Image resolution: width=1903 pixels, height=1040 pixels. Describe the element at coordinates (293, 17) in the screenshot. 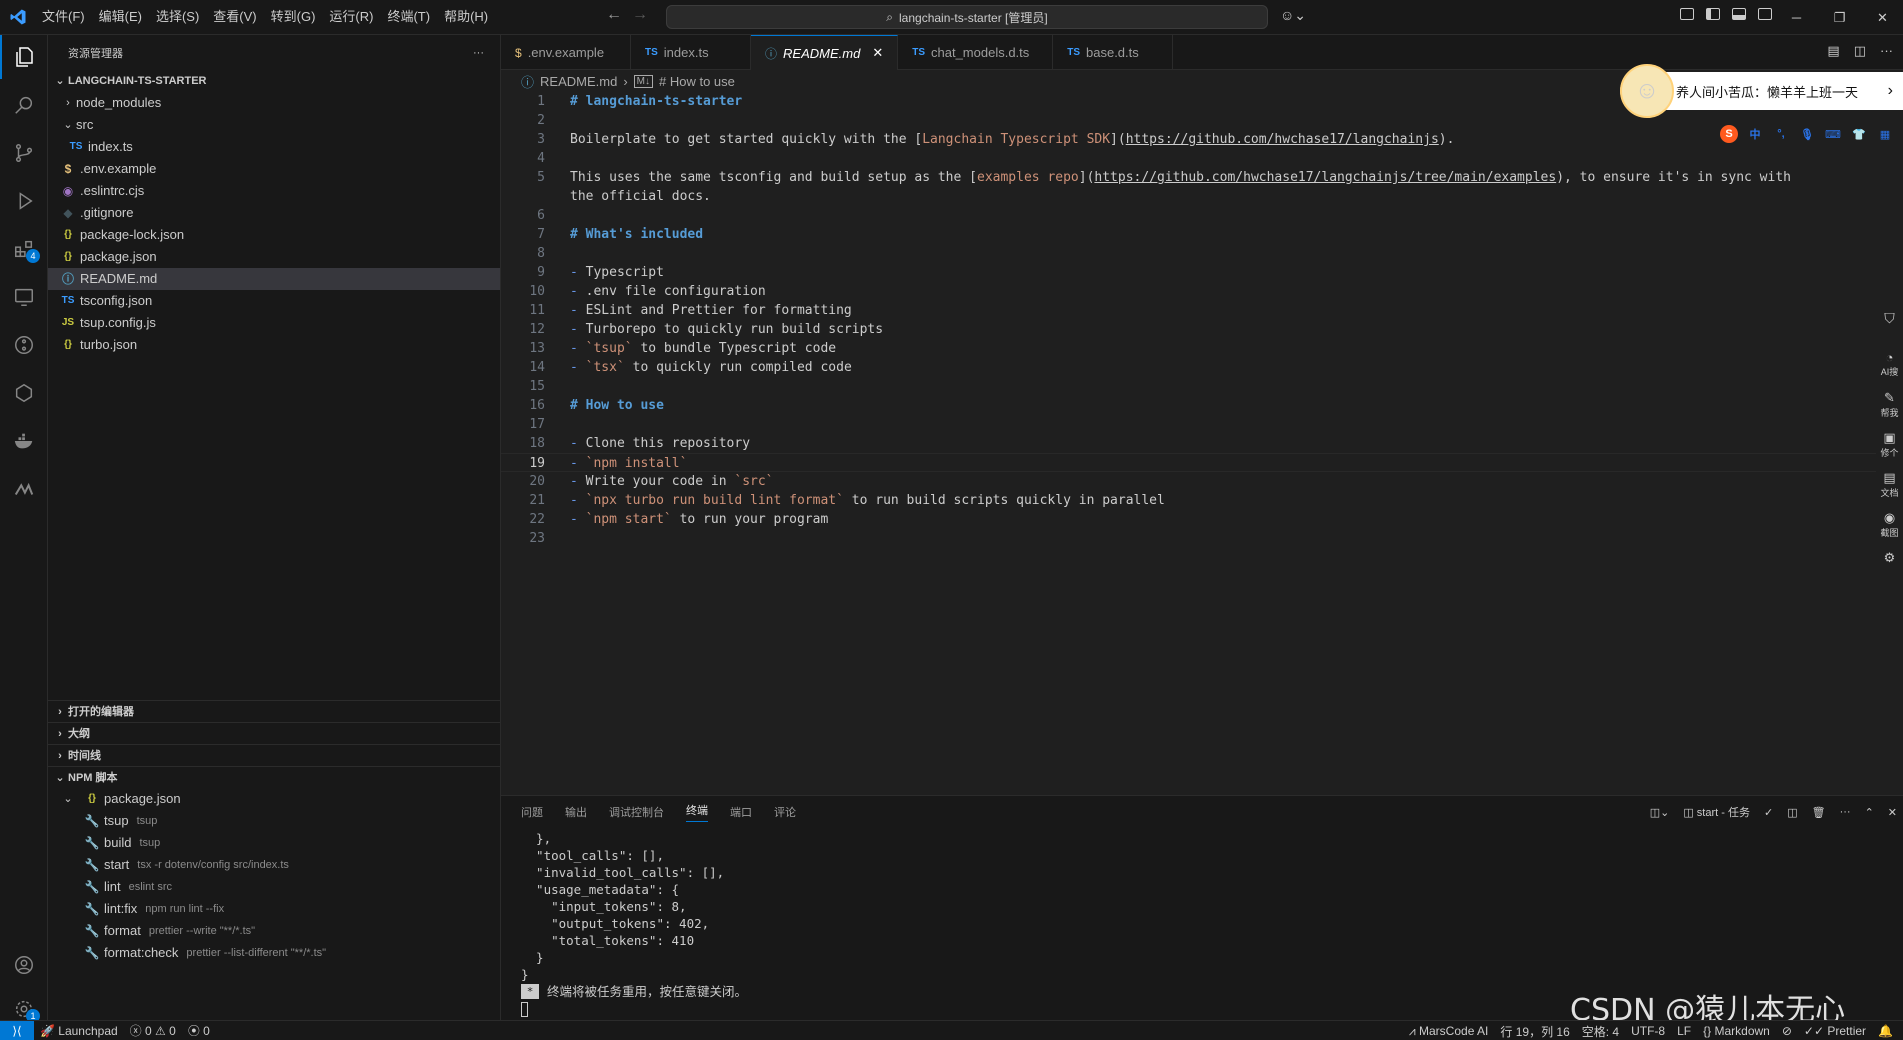

I see `menu-go: 转到(G)` at that location.